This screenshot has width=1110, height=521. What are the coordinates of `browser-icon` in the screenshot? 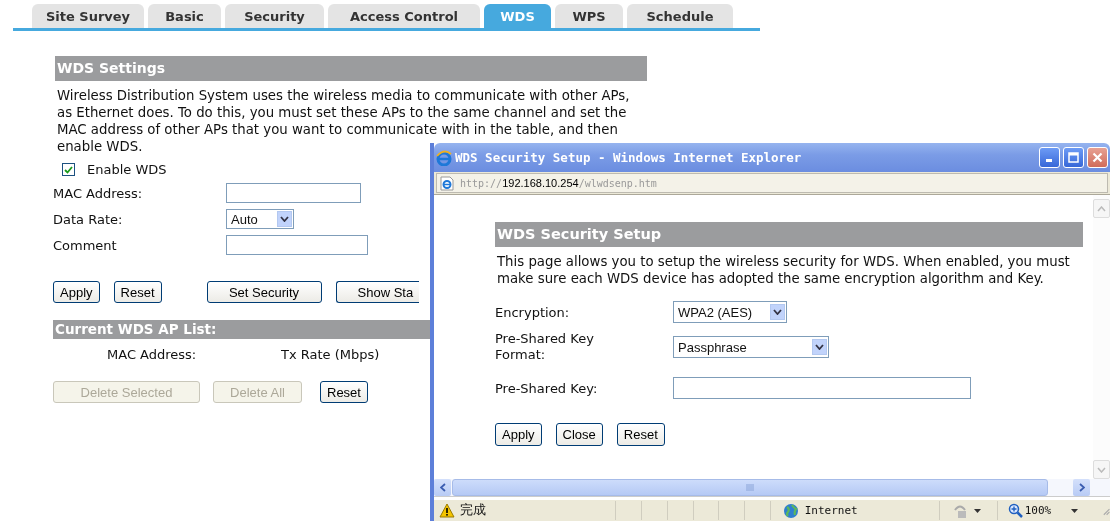 It's located at (444, 157).